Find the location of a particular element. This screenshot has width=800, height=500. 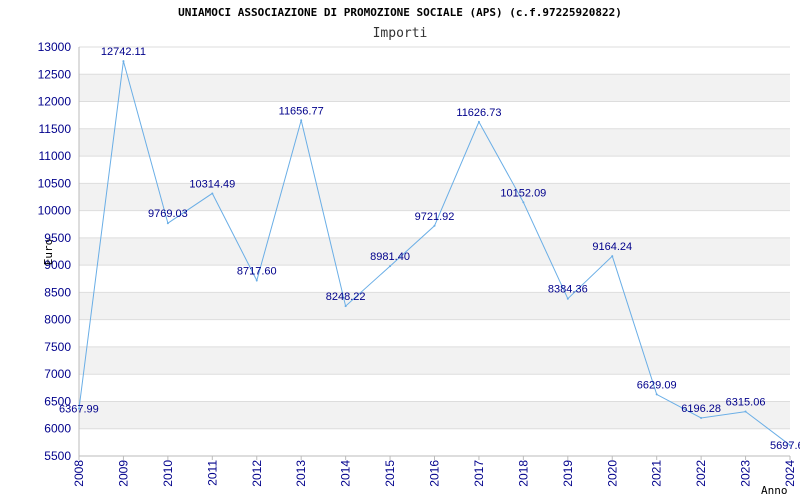

y-tick-label: 11500 is located at coordinates (55, 129).